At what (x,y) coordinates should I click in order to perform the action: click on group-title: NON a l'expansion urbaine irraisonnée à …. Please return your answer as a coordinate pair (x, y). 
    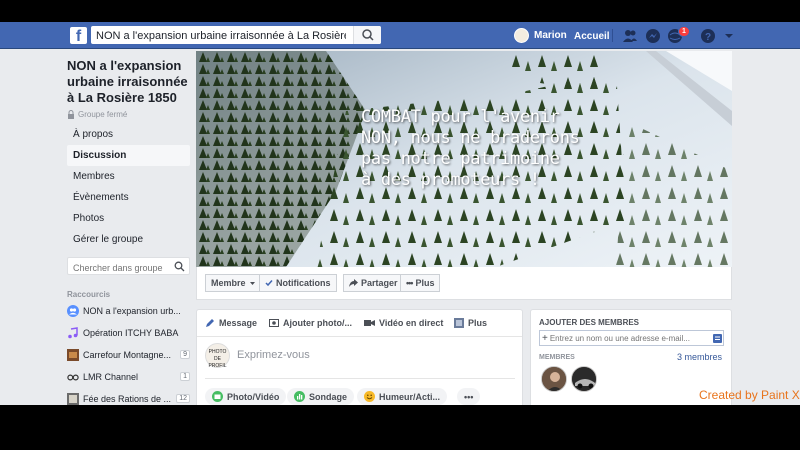
    Looking at the image, I should click on (128, 82).